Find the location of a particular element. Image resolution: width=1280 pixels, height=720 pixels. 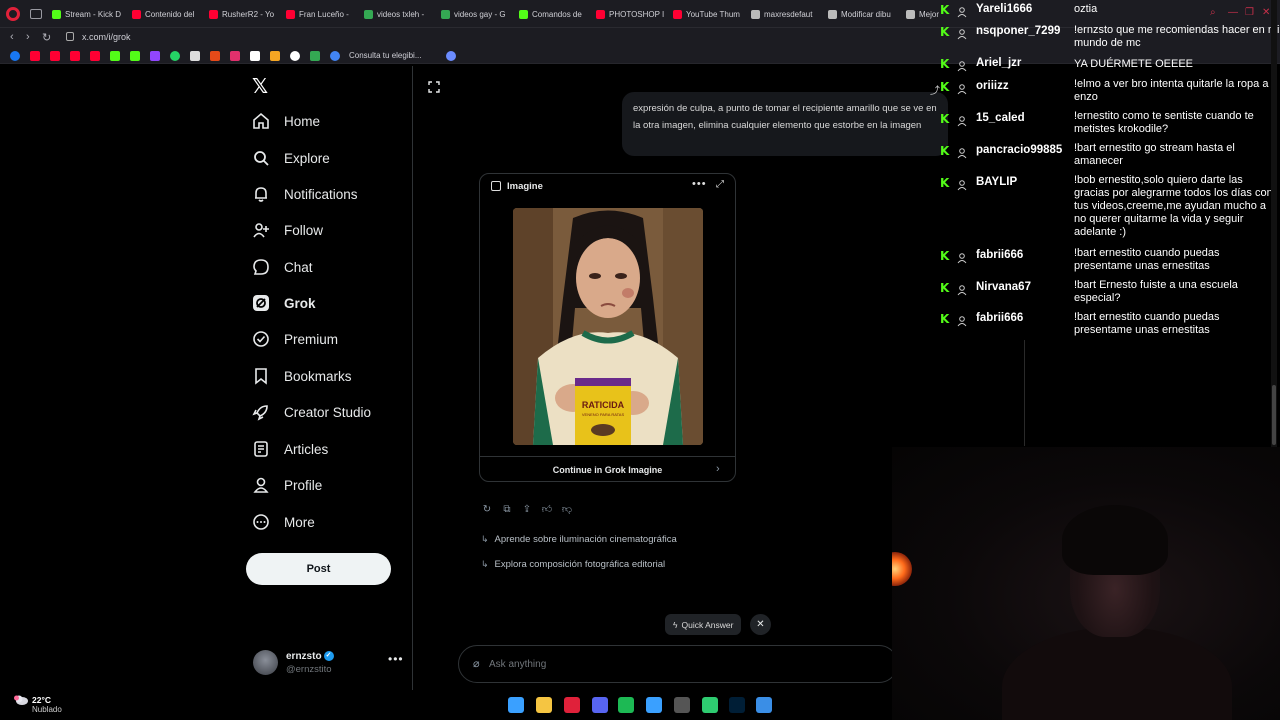

regenerate-icon: ↻ is located at coordinates (487, 509).